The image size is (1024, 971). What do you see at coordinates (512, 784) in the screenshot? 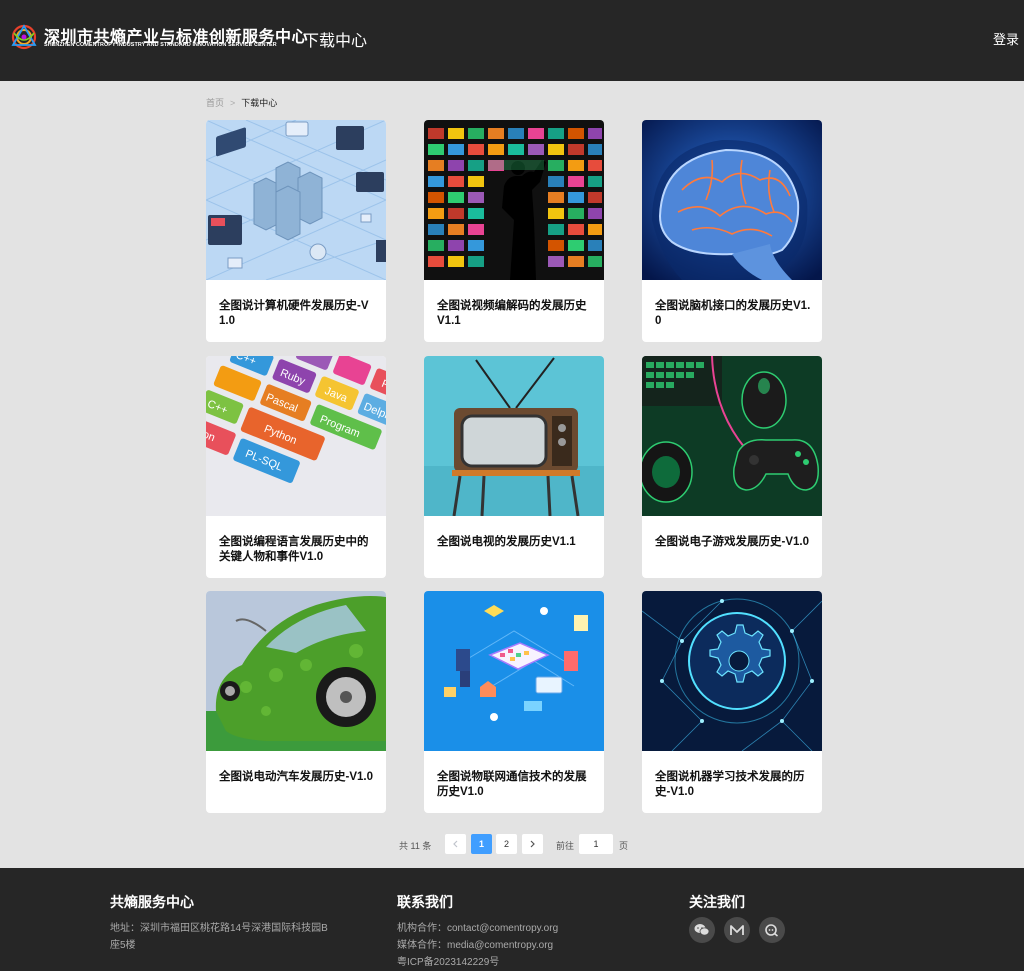
I see `card-title: 全图说物联网通信技术的发展历史V1.0` at bounding box center [512, 784].